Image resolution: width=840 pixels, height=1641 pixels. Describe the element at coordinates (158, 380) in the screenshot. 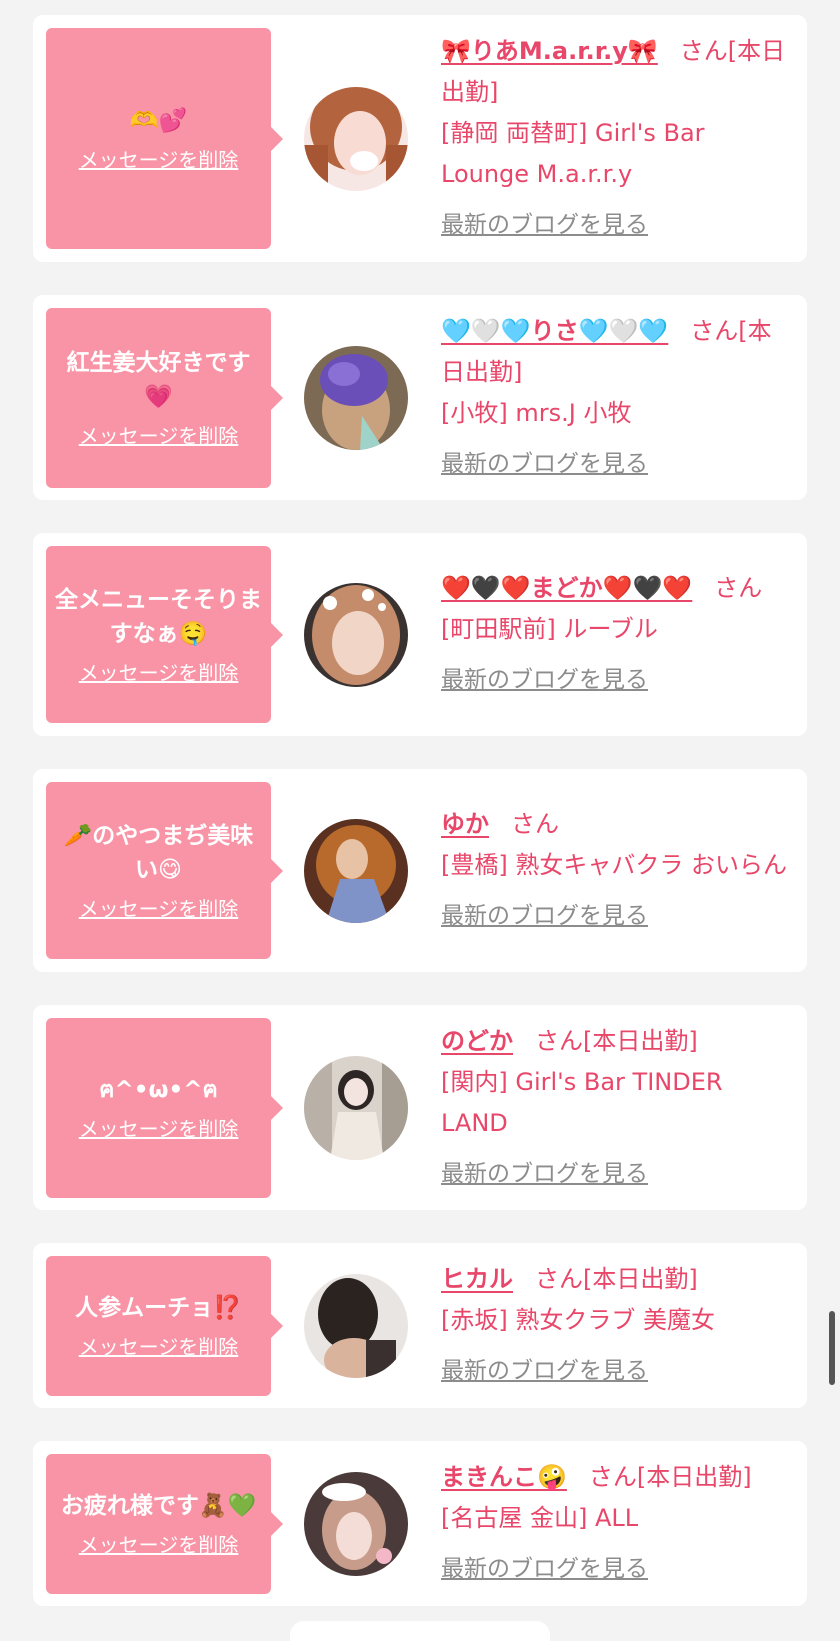

I see `message-text: 紅生姜大好きです💗` at that location.